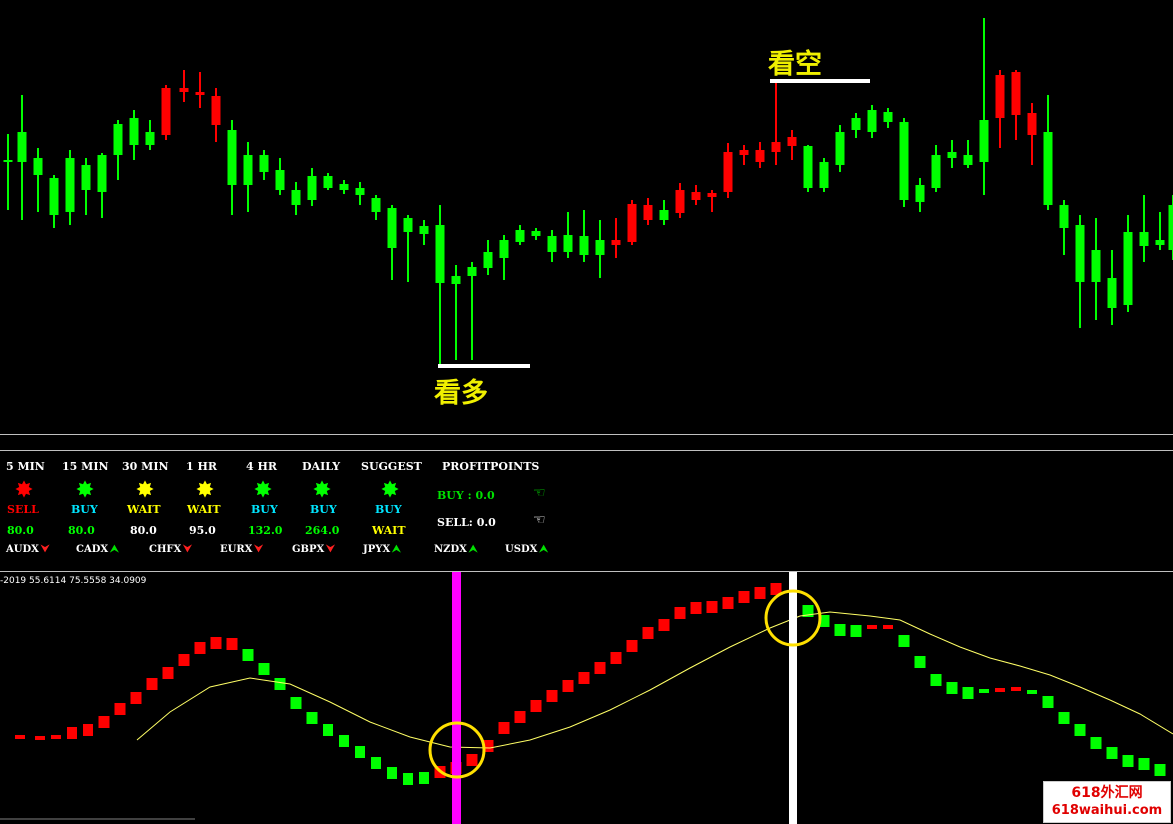 The width and height of the screenshot is (1173, 824). What do you see at coordinates (323, 509) in the screenshot?
I see `signal-text-daily: BUY` at bounding box center [323, 509].